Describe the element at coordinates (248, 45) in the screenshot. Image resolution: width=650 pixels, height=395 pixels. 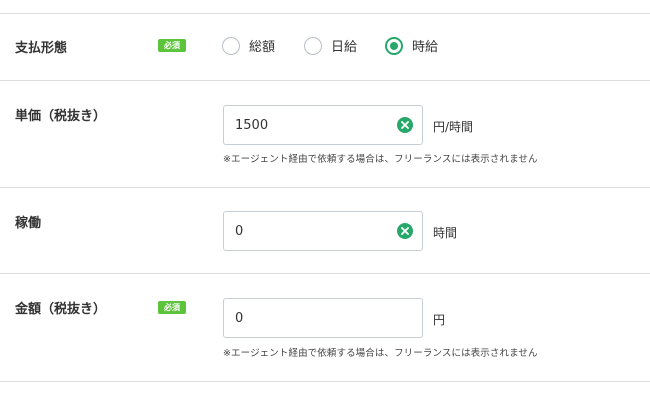
I see `radio-option-total: 総額` at that location.